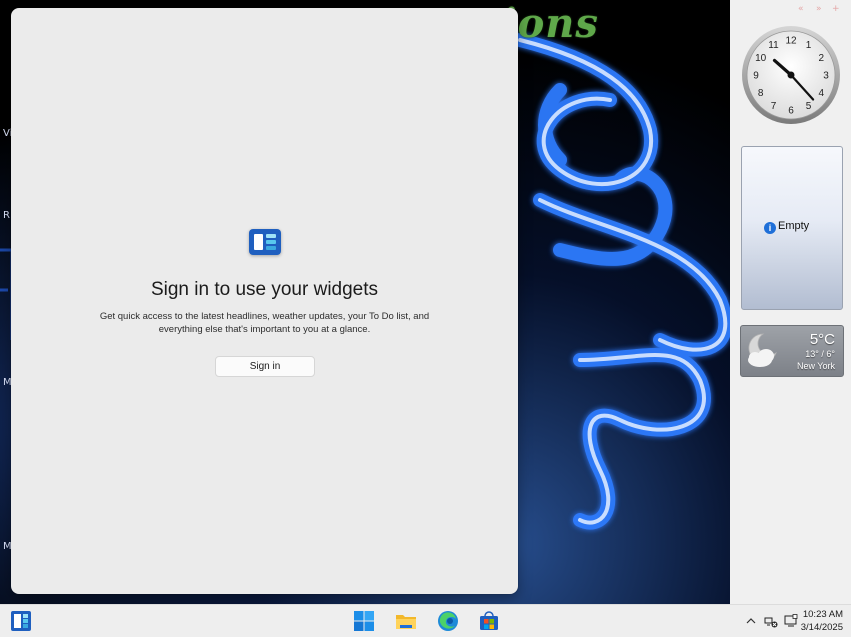 This screenshot has width=851, height=637. I want to click on tray-time: 10:23 AM, so click(822, 614).